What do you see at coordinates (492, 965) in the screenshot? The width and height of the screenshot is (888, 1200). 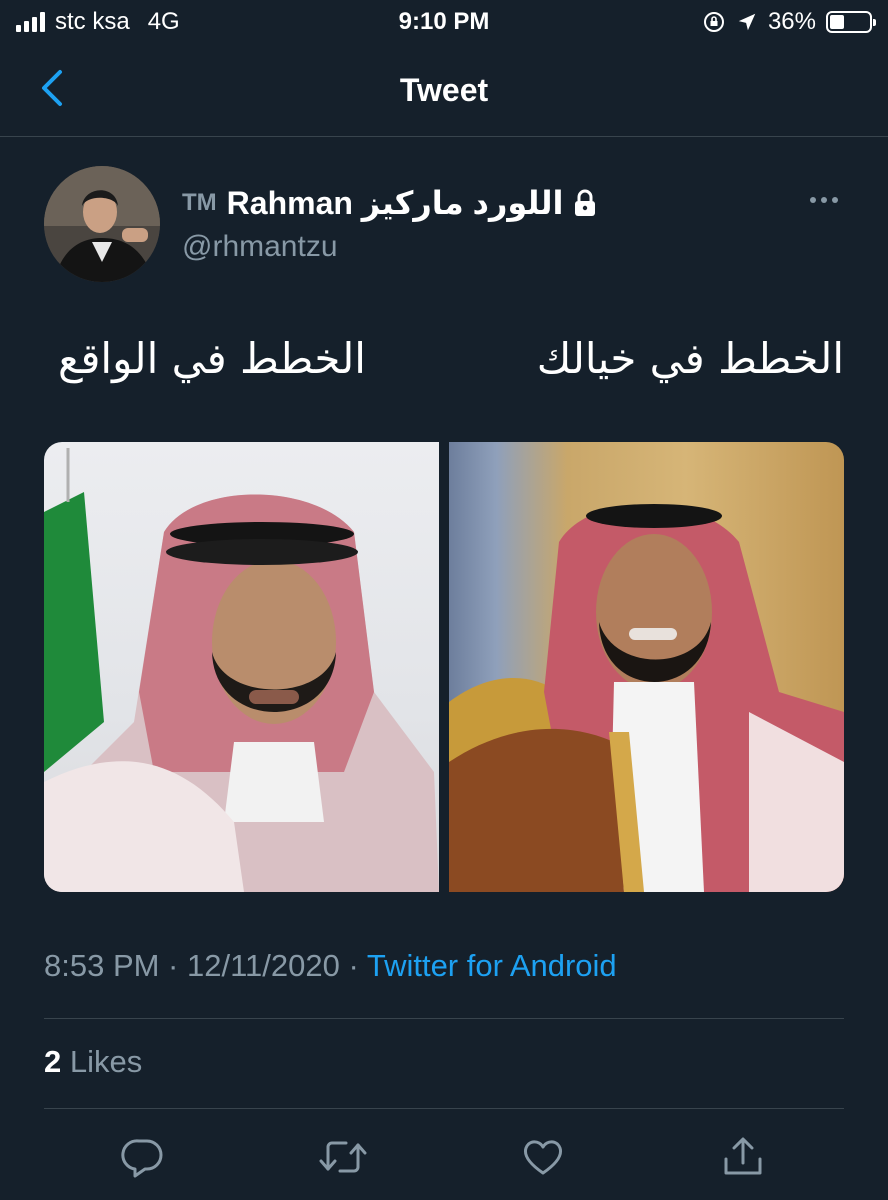 I see `tweet-source-link: Twitter for Android` at bounding box center [492, 965].